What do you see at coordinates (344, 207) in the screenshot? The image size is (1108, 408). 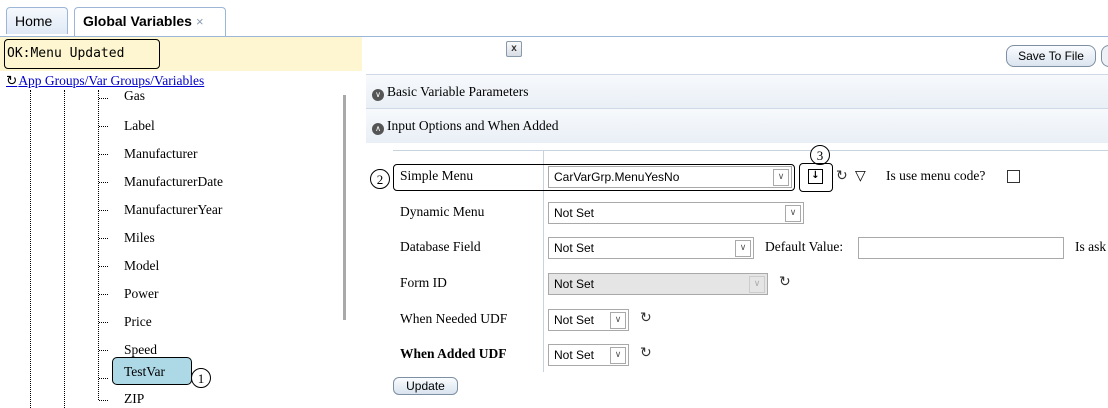 I see `panel-splitter` at bounding box center [344, 207].